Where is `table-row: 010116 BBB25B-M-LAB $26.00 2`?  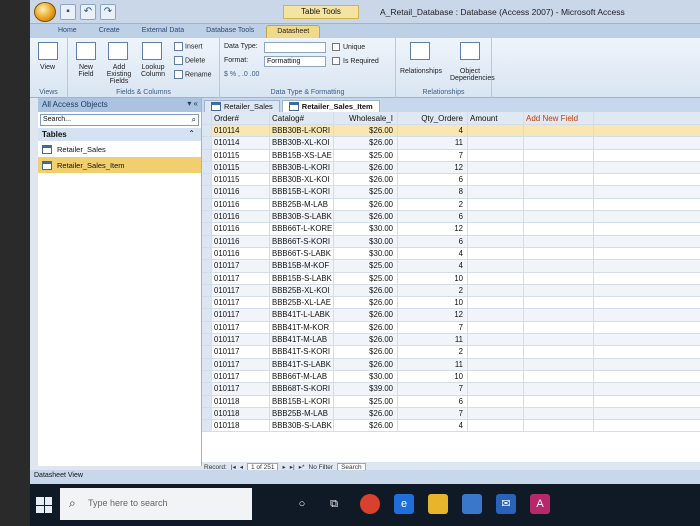
table-row: 010116 BBB25B-M-LAB $26.00 2 is located at coordinates (451, 205).